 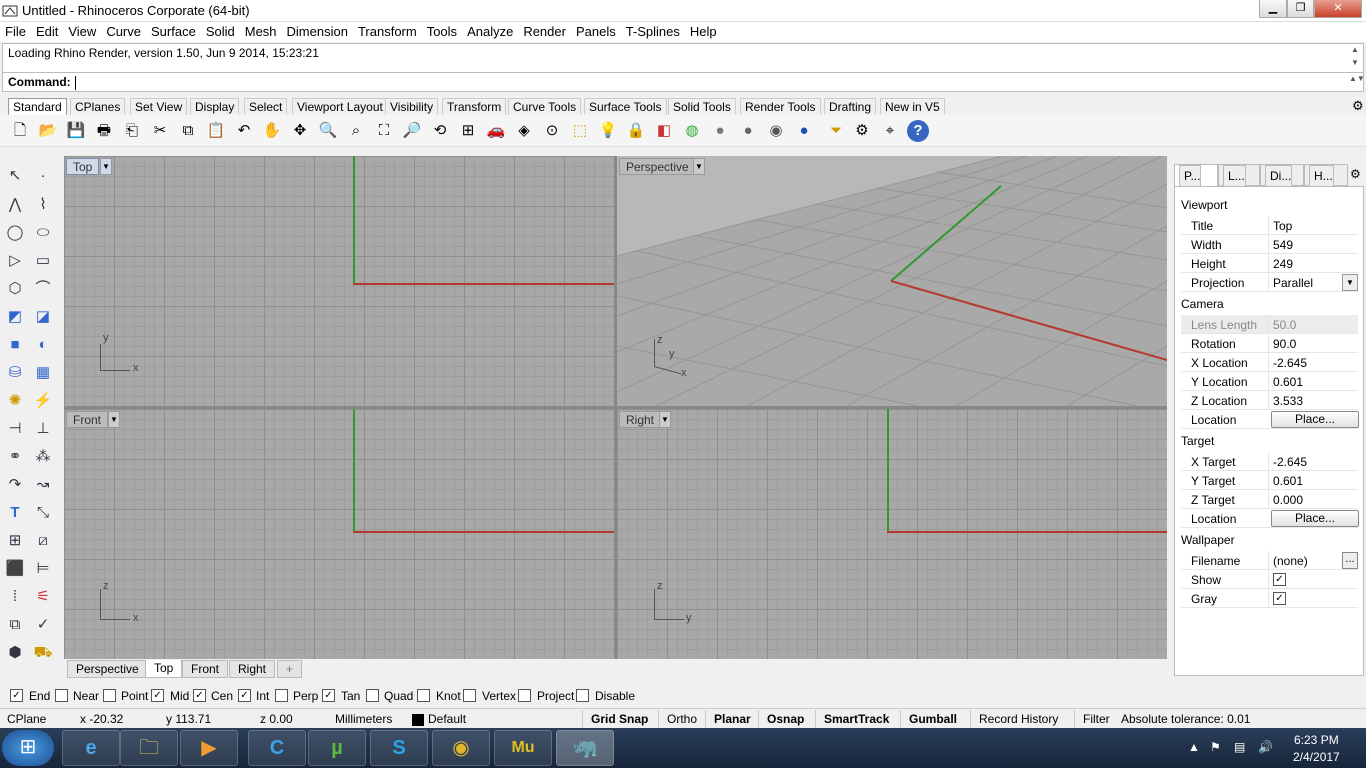 What do you see at coordinates (75, 83) in the screenshot?
I see `command-input` at bounding box center [75, 83].